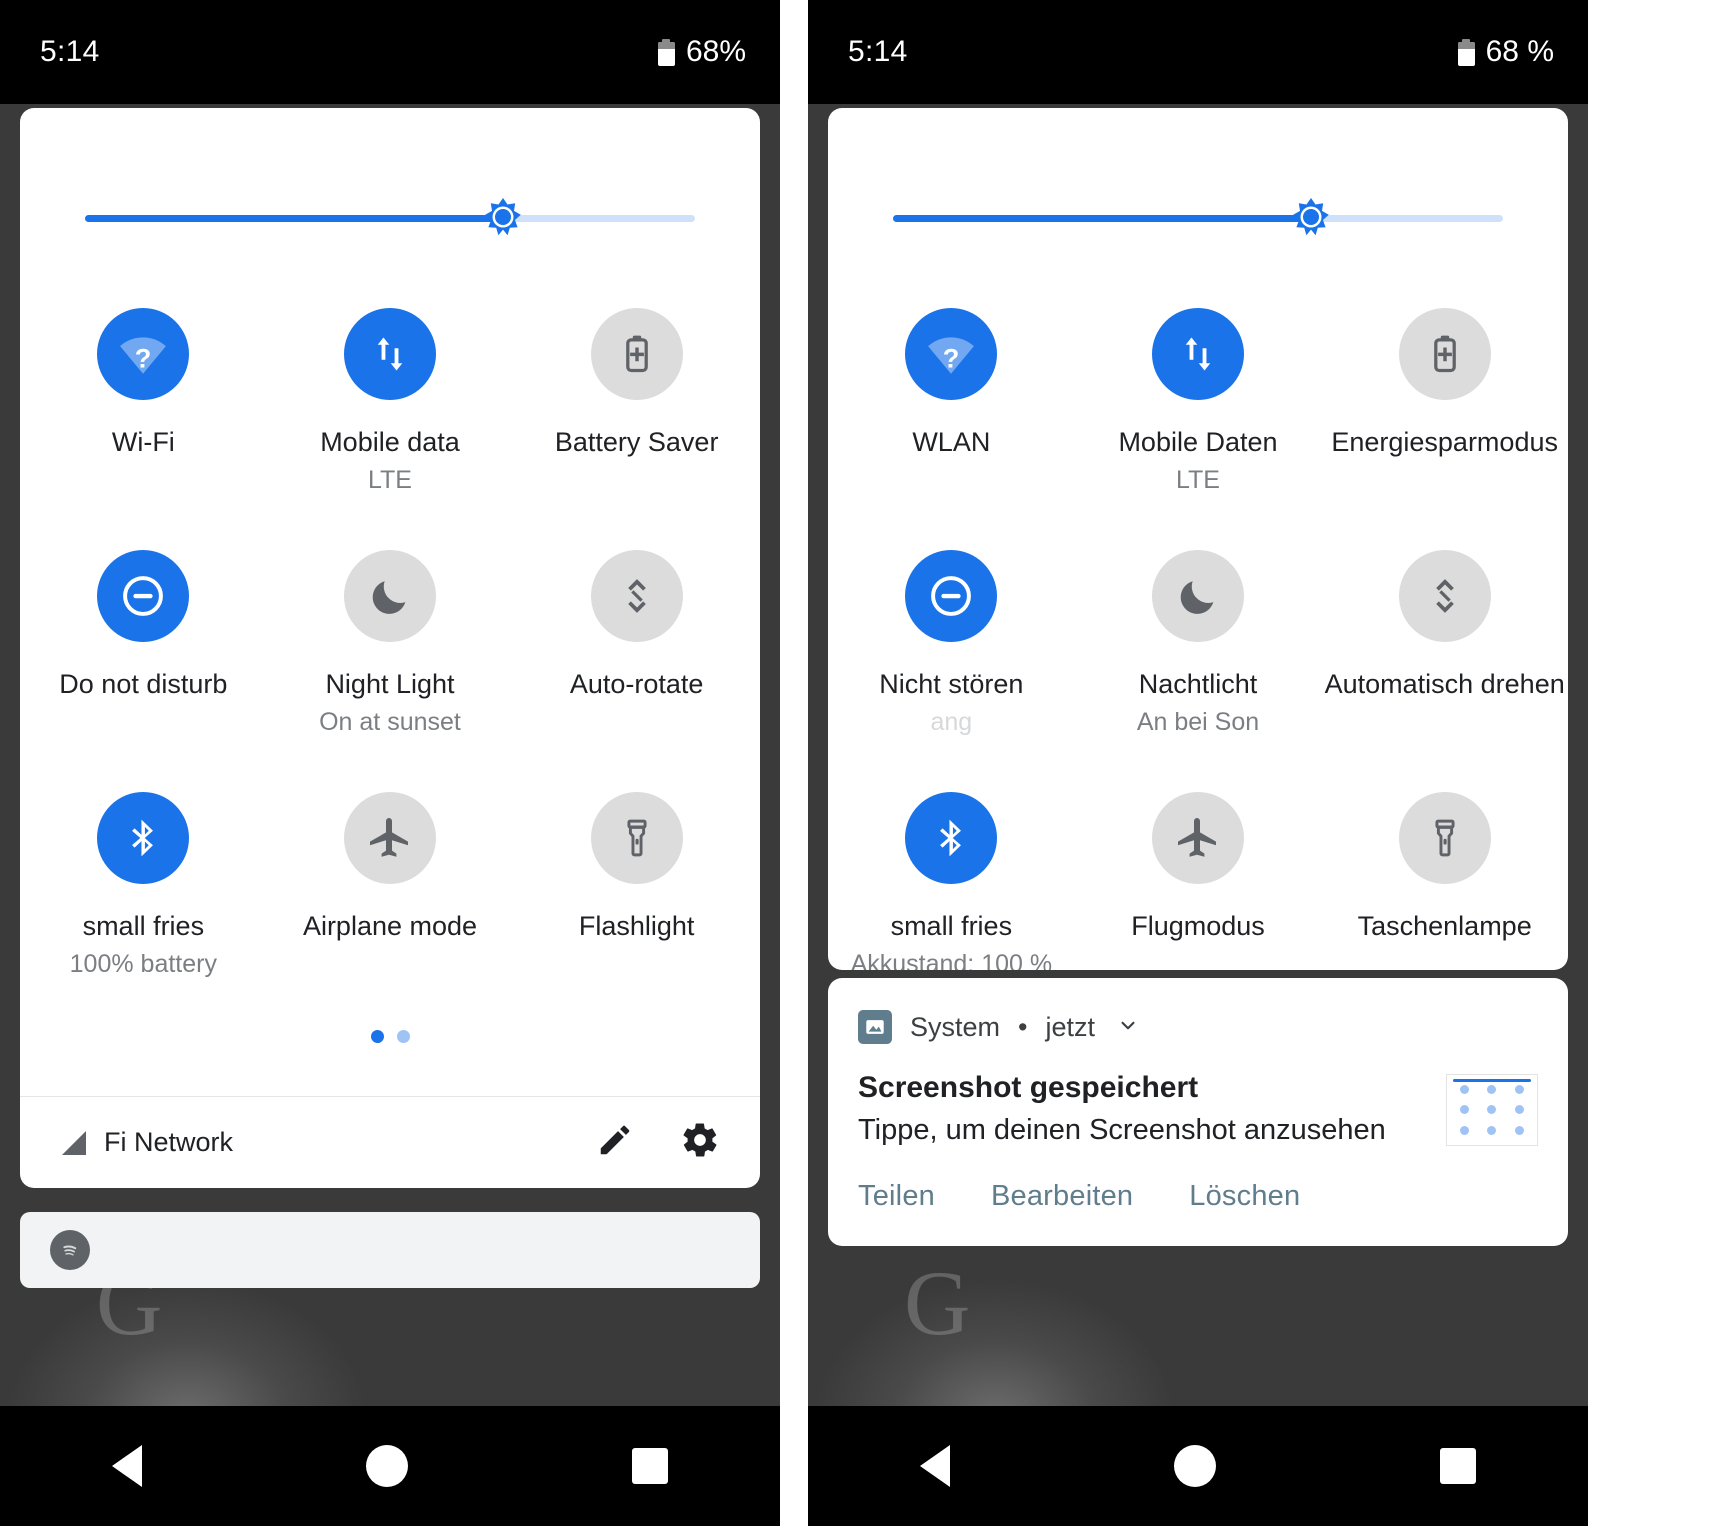 The height and width of the screenshot is (1526, 1714). What do you see at coordinates (1444, 649) in the screenshot?
I see `tile-auto-rotate: Automatisch drehen` at bounding box center [1444, 649].